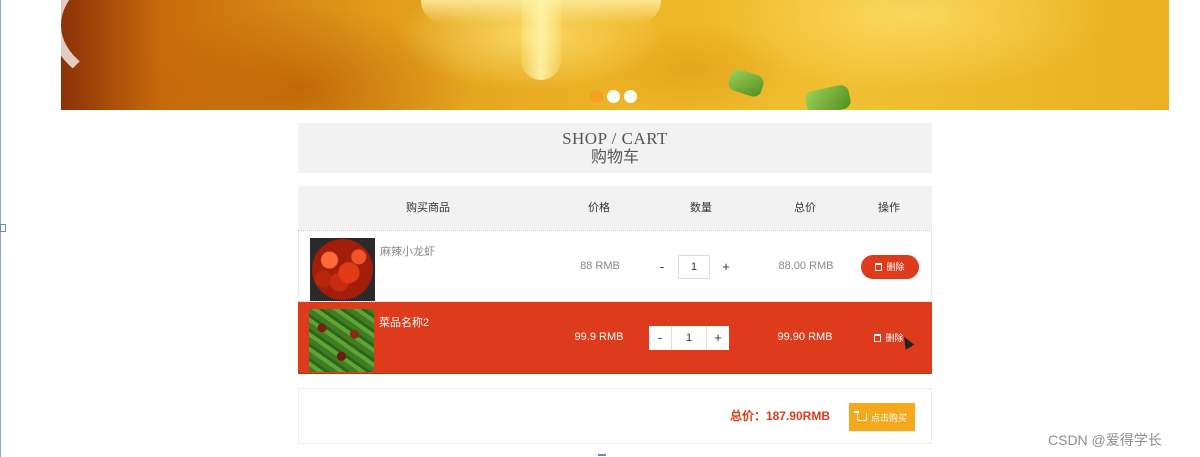 Image resolution: width=1200 pixels, height=457 pixels. I want to click on bowl-rim, so click(141, 45).